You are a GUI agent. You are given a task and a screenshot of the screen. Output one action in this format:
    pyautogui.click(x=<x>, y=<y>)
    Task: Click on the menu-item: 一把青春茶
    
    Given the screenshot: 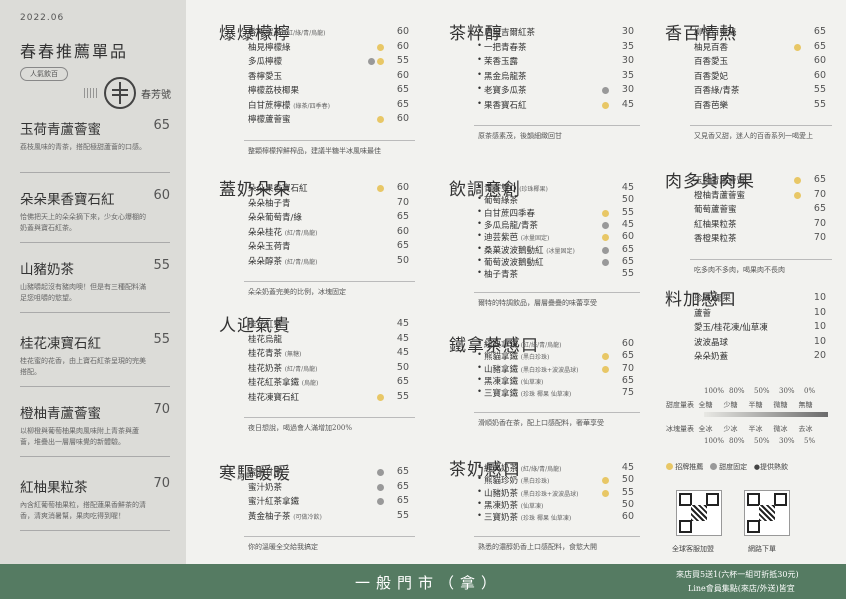 What is the action you would take?
    pyautogui.click(x=505, y=47)
    